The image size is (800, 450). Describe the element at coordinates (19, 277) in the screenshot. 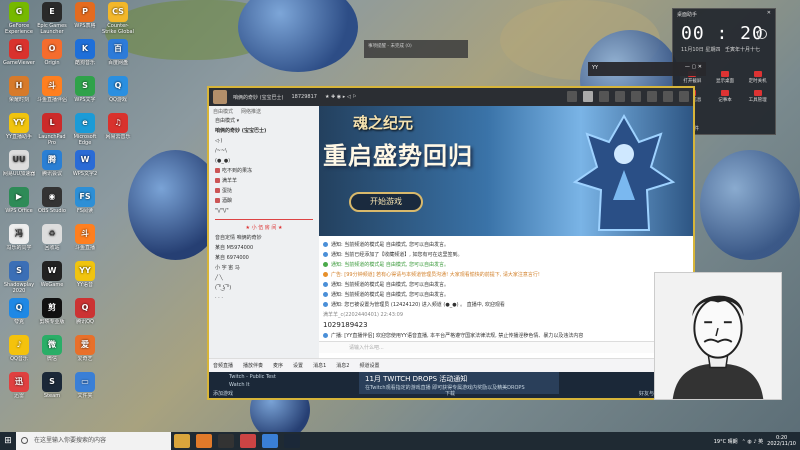

I see `desktop-icon: S Shadowplay 2020` at that location.